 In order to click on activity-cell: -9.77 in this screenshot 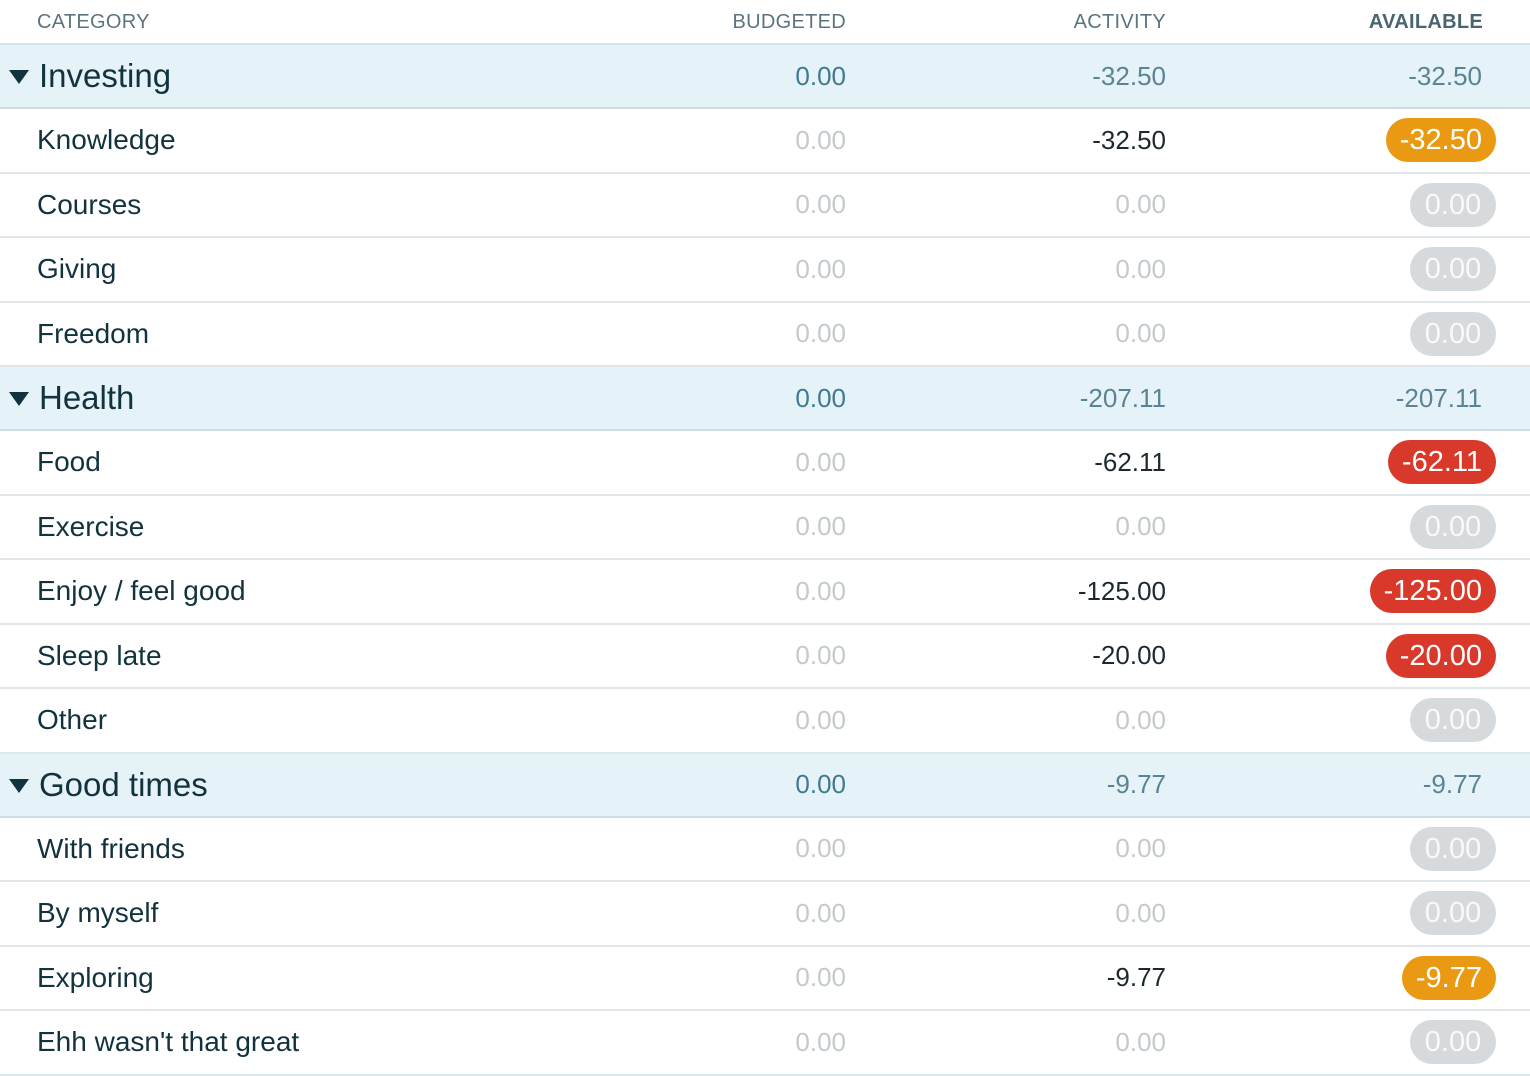, I will do `click(1136, 978)`.